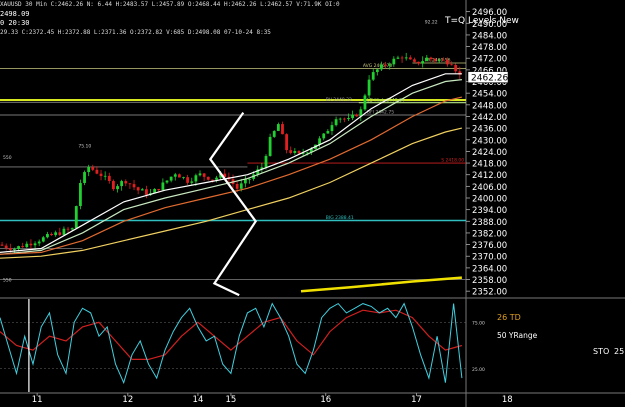 The width and height of the screenshot is (625, 407). Describe the element at coordinates (489, 60) in the screenshot. I see `price-tick-label: 2472.00` at that location.